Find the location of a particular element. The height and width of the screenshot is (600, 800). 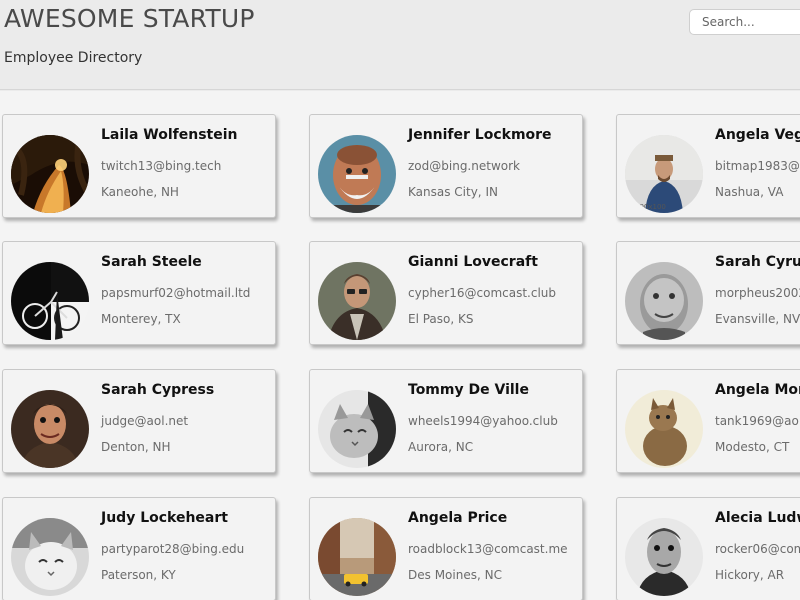

employee-name: Angela Price is located at coordinates (458, 518).